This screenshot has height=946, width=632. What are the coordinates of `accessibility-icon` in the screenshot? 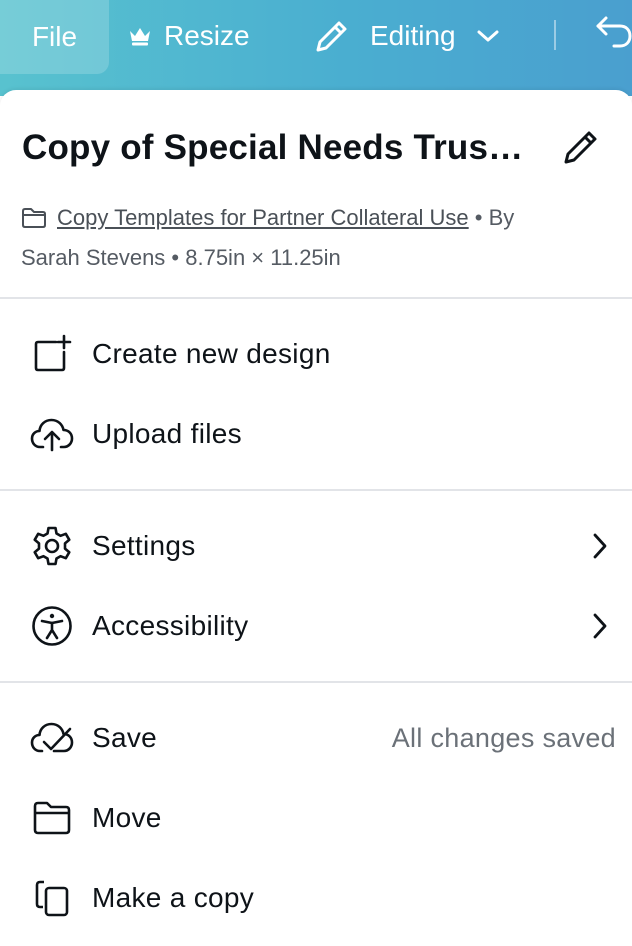 It's located at (52, 626).